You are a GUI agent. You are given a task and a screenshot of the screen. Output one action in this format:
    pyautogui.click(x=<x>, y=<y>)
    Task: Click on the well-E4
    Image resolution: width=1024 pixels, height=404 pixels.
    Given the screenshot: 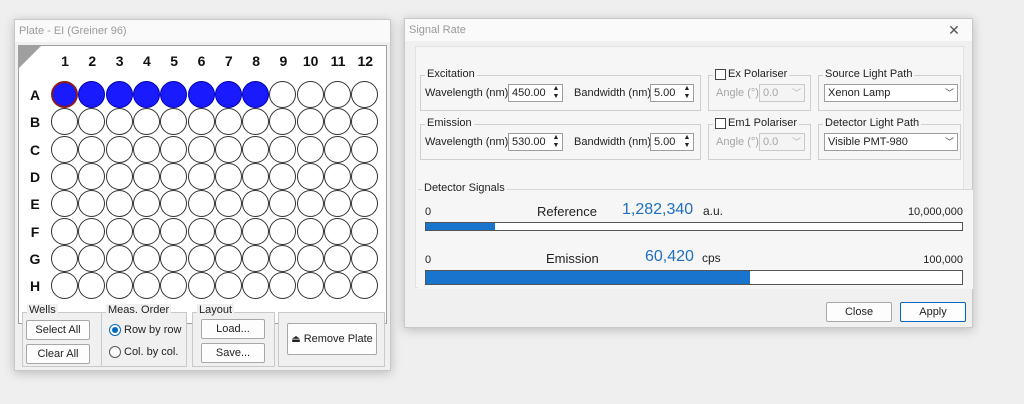 What is the action you would take?
    pyautogui.click(x=146, y=204)
    